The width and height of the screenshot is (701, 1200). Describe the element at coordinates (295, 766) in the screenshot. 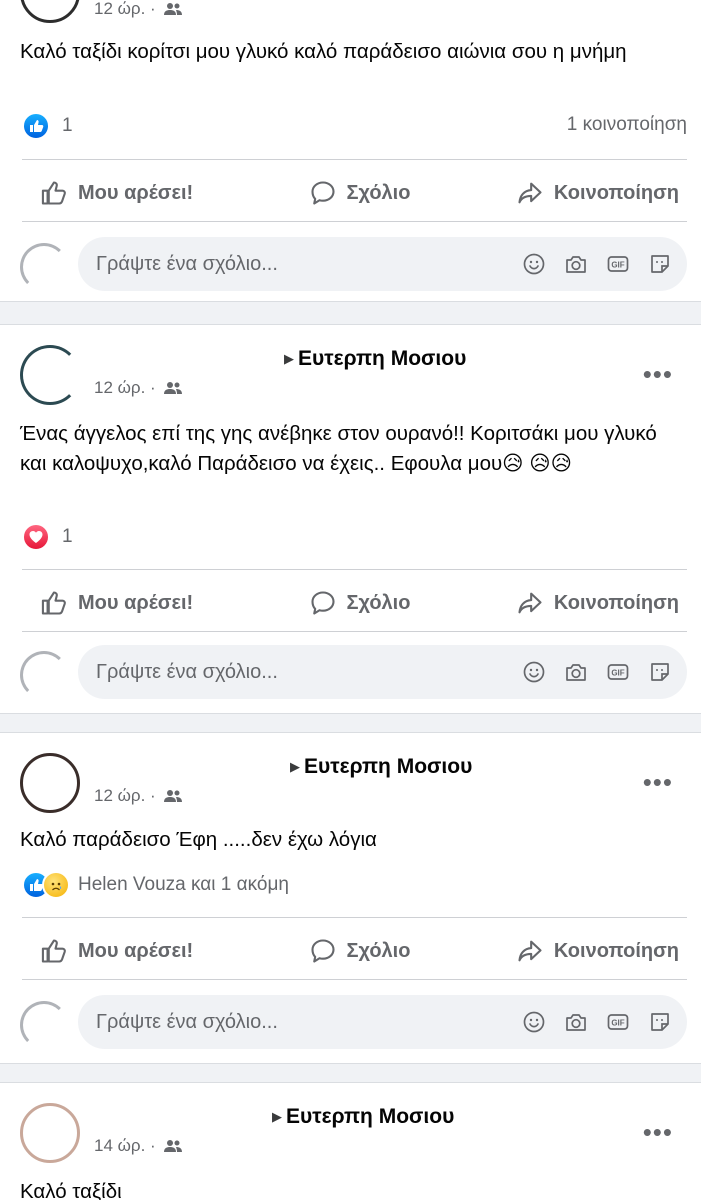

I see `arrow-right-icon: ▶` at that location.